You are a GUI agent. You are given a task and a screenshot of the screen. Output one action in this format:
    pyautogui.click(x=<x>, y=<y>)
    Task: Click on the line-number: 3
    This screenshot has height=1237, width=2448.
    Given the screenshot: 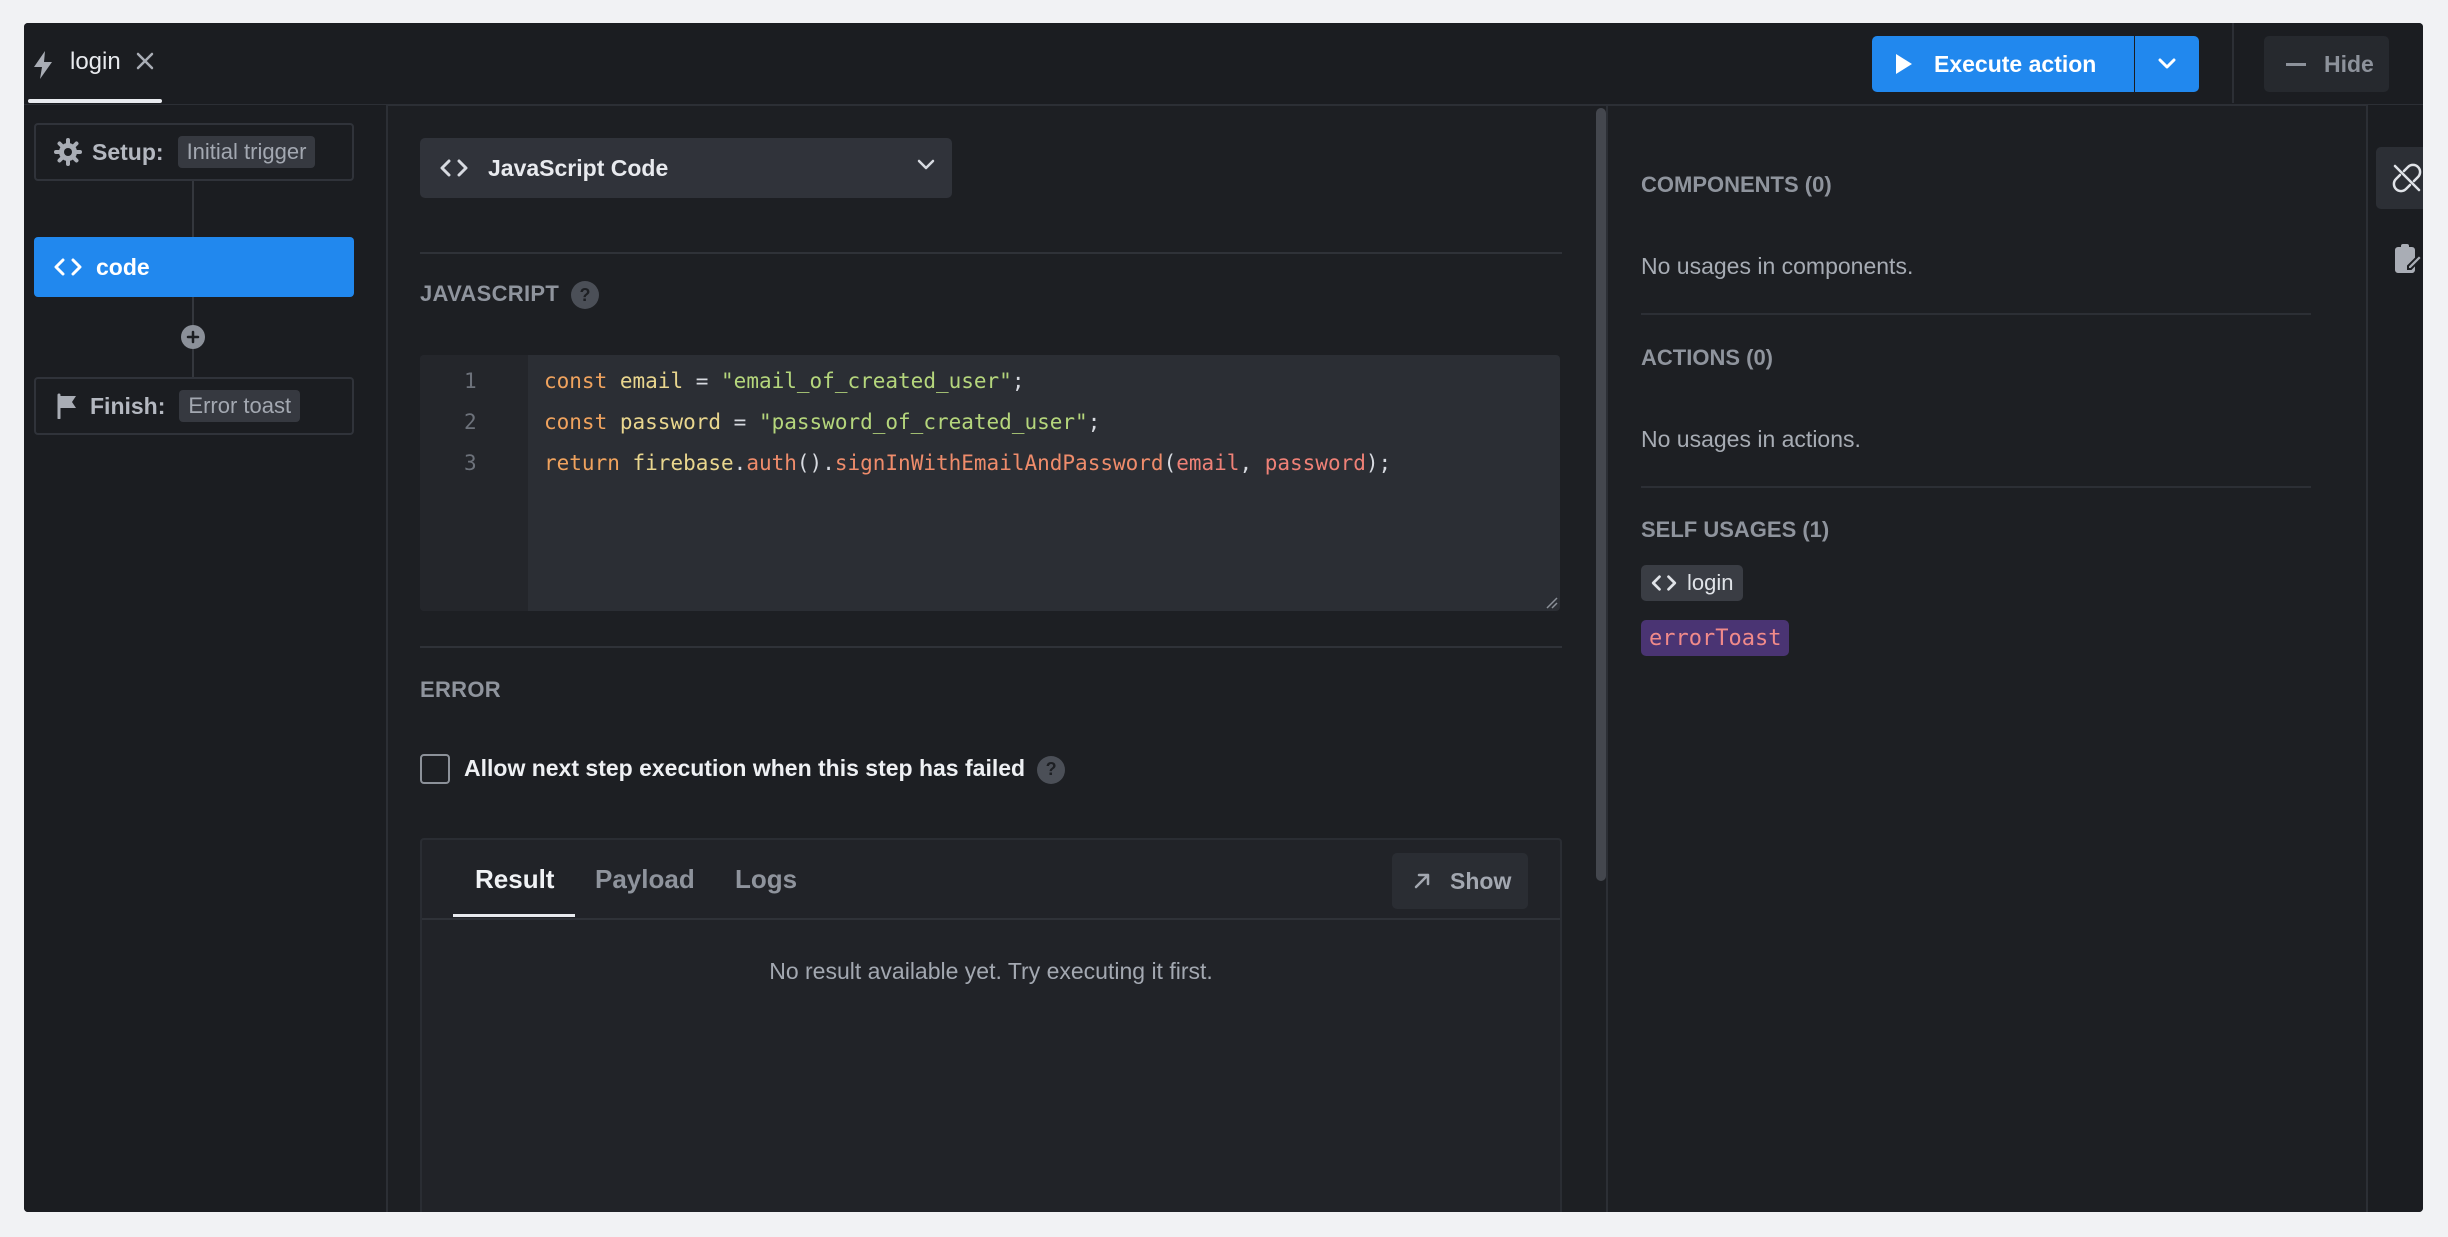 What is the action you would take?
    pyautogui.click(x=470, y=463)
    